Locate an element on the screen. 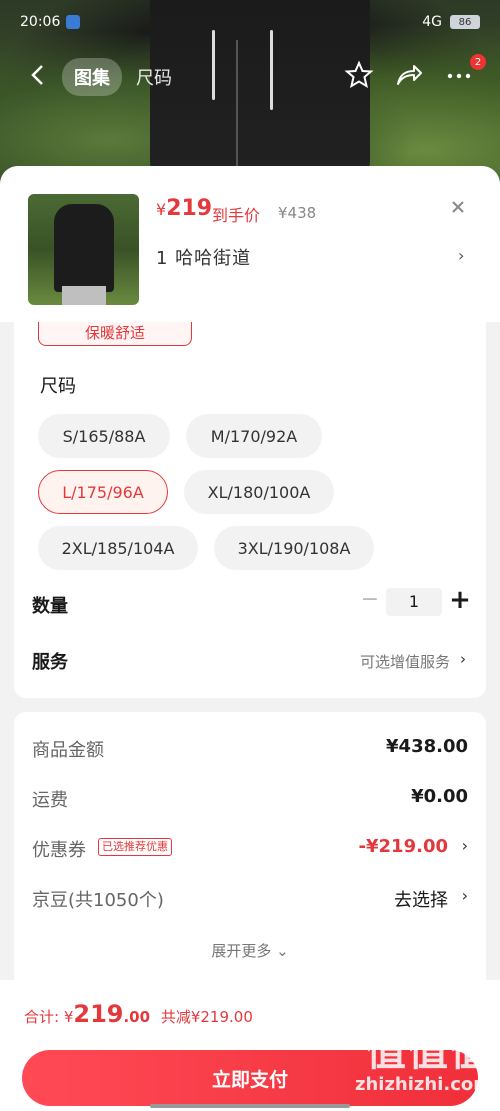 The image size is (500, 1111). size-chip-l: L/175/96A is located at coordinates (103, 492).